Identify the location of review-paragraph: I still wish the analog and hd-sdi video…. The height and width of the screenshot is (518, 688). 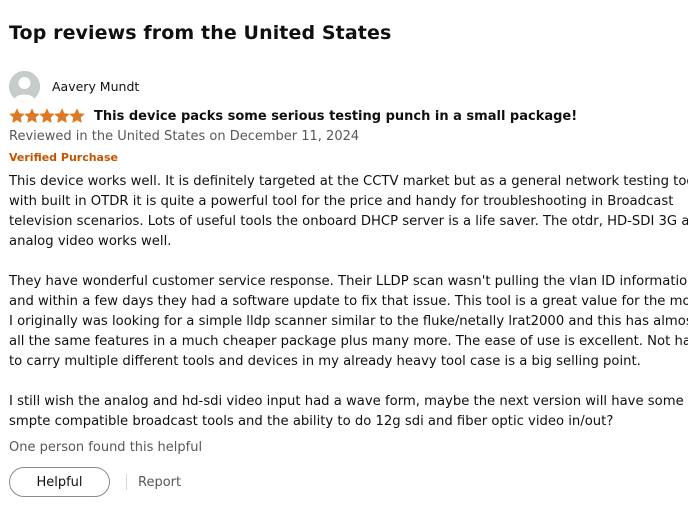
(347, 412).